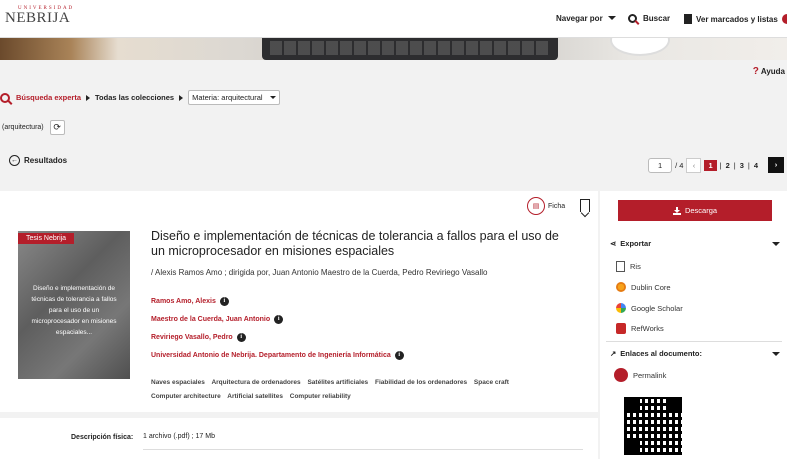 The height and width of the screenshot is (459, 787). What do you see at coordinates (695, 243) in the screenshot?
I see `export-toggle: ⋖ Exportar` at bounding box center [695, 243].